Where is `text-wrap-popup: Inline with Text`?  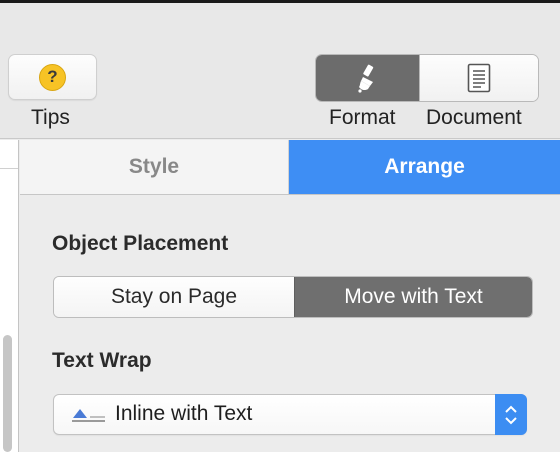
text-wrap-popup: Inline with Text is located at coordinates (290, 414).